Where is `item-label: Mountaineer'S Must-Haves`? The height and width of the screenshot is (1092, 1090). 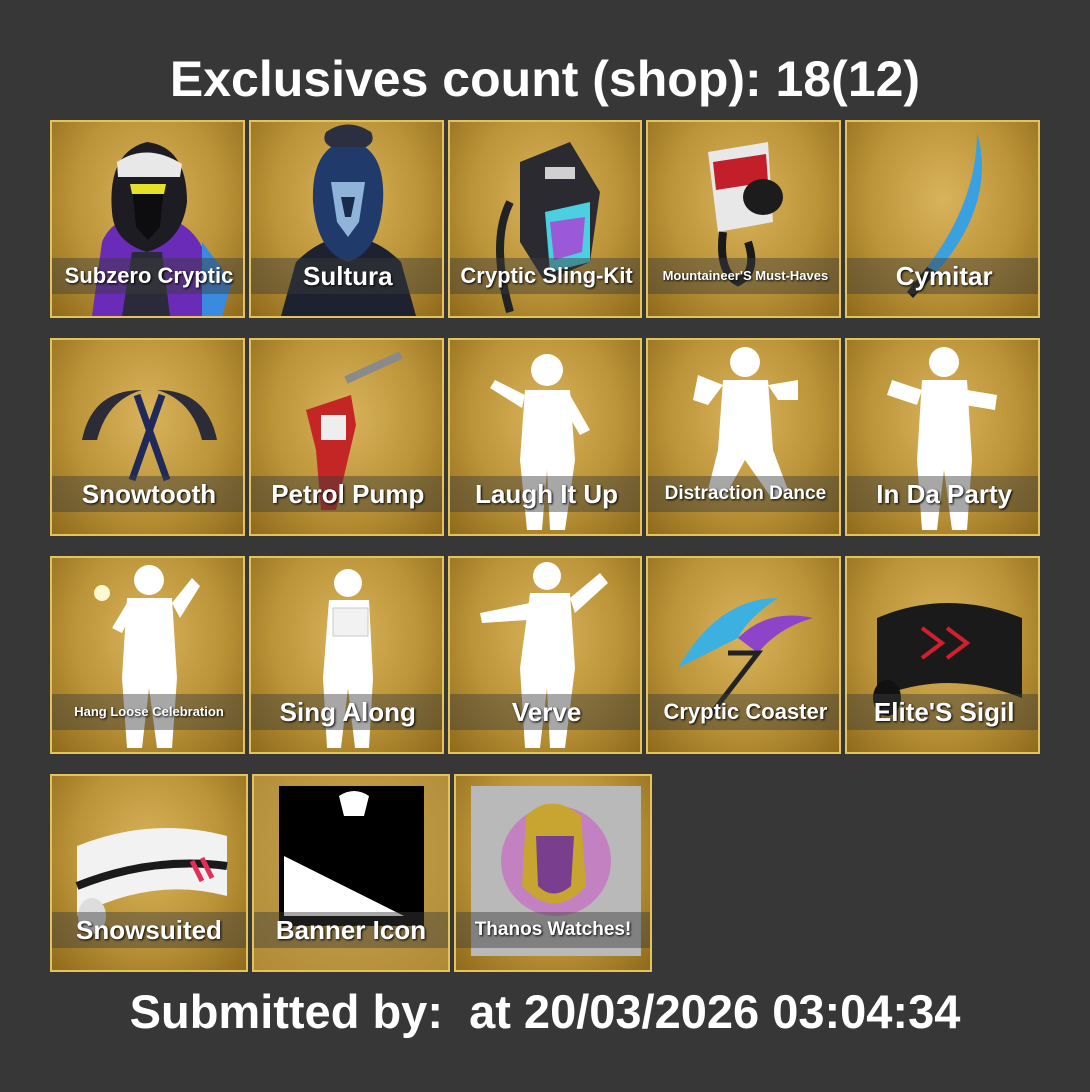
item-label: Mountaineer'S Must-Haves is located at coordinates (744, 276).